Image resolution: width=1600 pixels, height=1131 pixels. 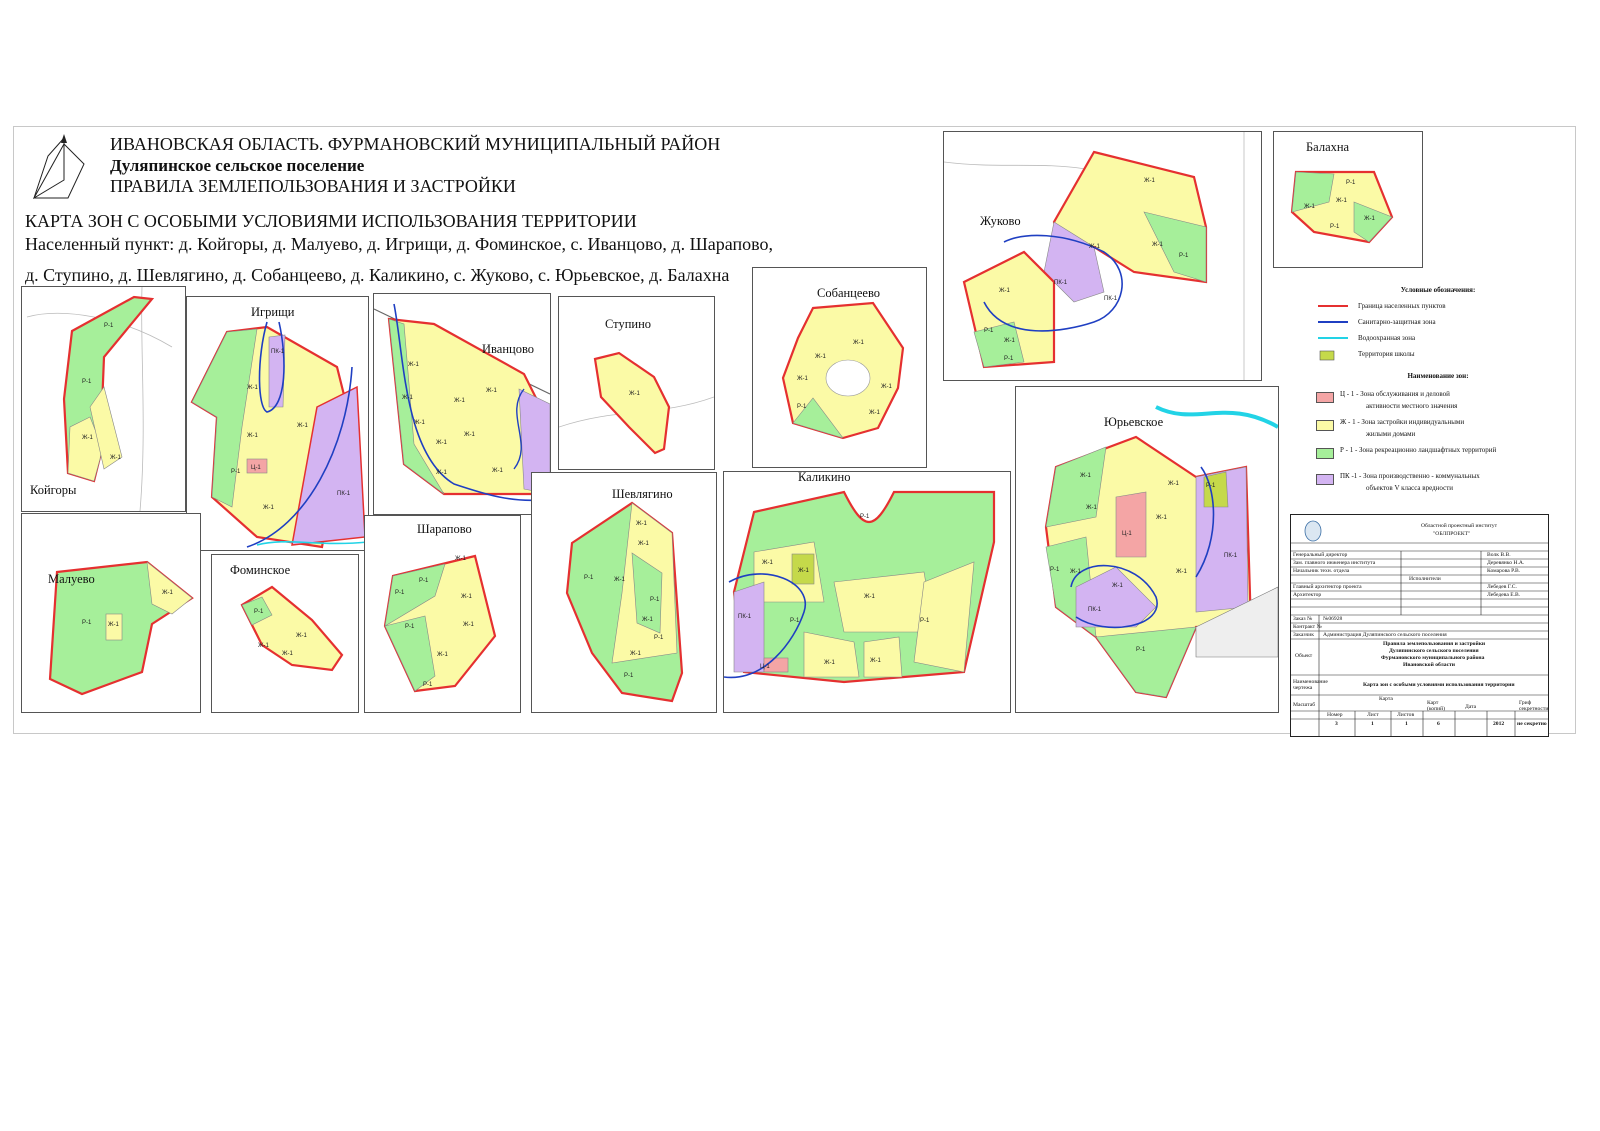 What do you see at coordinates (1328, 147) in the screenshot?
I see `panel-title-balakhna: Балахна` at bounding box center [1328, 147].